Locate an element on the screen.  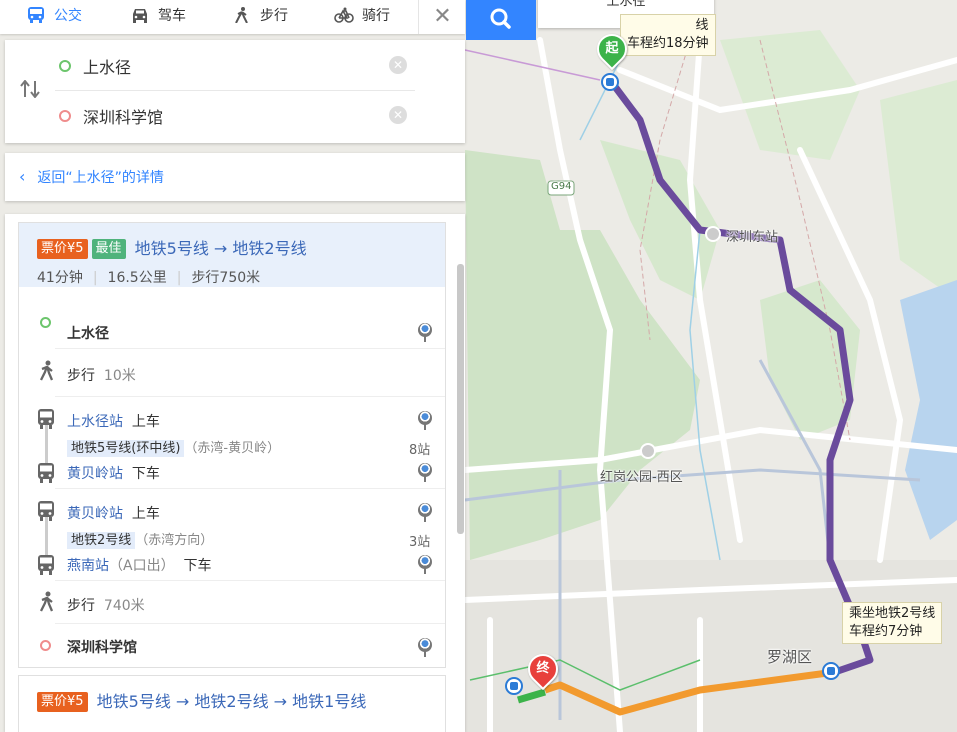
tab-walk: 步行 is located at coordinates (260, 17).